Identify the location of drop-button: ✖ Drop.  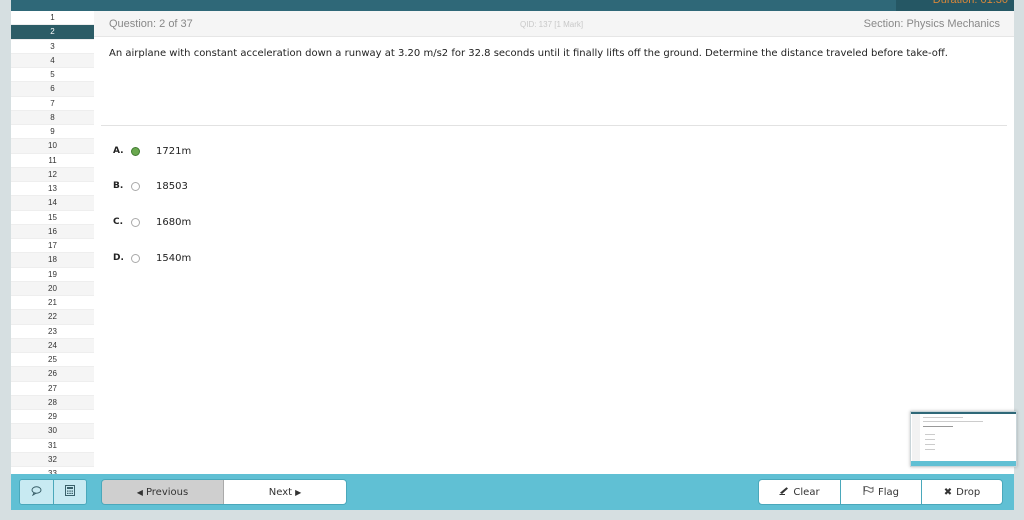
(961, 492).